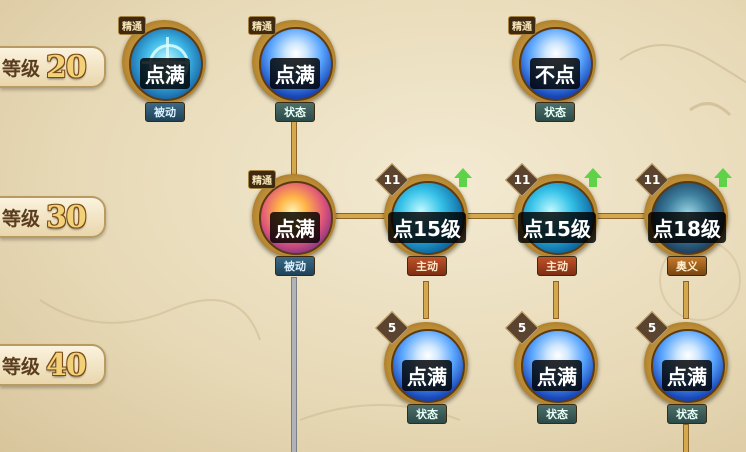 The height and width of the screenshot is (452, 746). Describe the element at coordinates (426, 300) in the screenshot. I see `connector-r2c3-r3c3` at that location.